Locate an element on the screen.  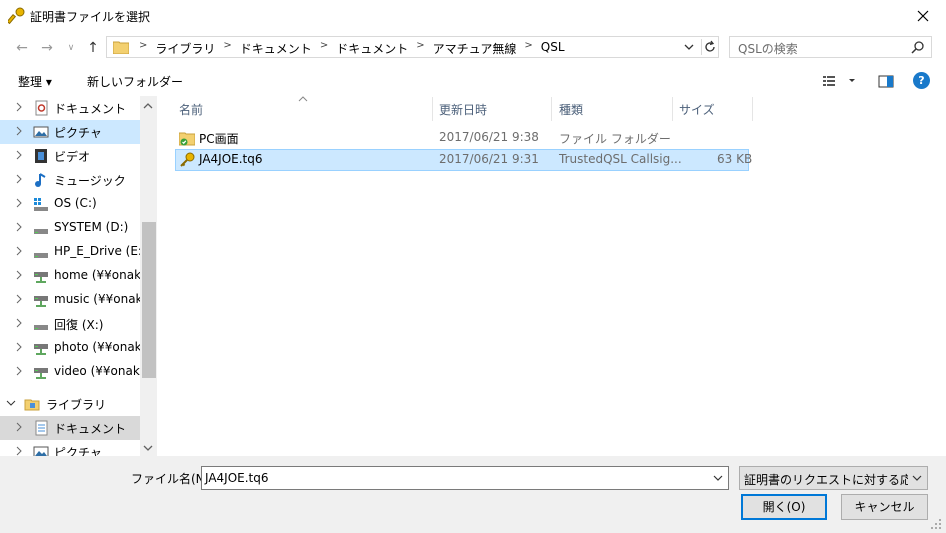
nav-item-video-share: video (¥¥onaka_ is located at coordinates (70, 372).